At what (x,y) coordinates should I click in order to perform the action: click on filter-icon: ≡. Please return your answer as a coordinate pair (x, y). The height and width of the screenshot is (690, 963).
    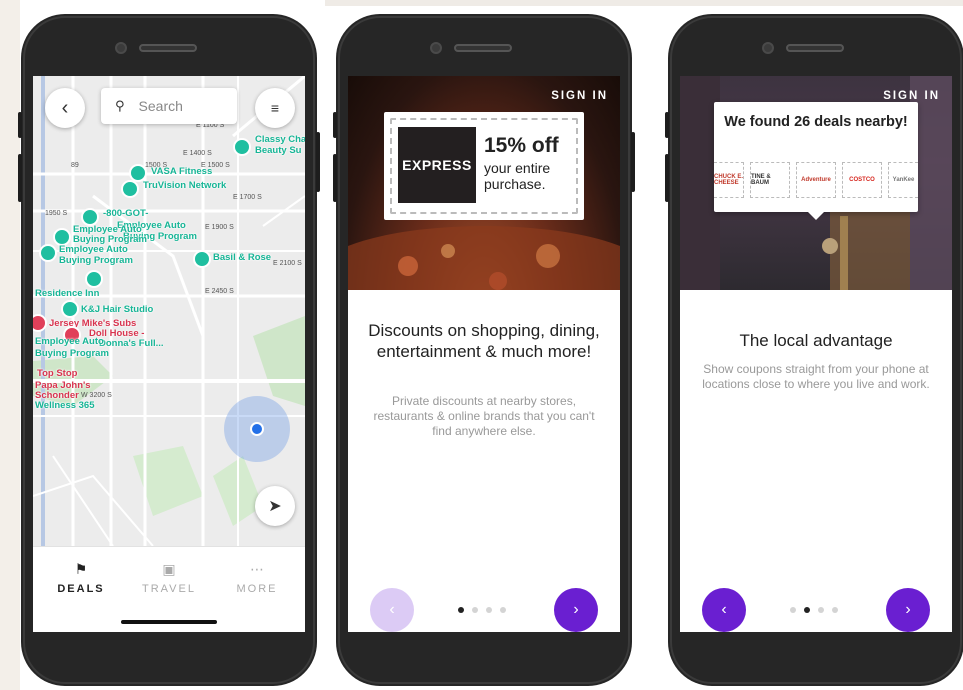
    Looking at the image, I should click on (275, 108).